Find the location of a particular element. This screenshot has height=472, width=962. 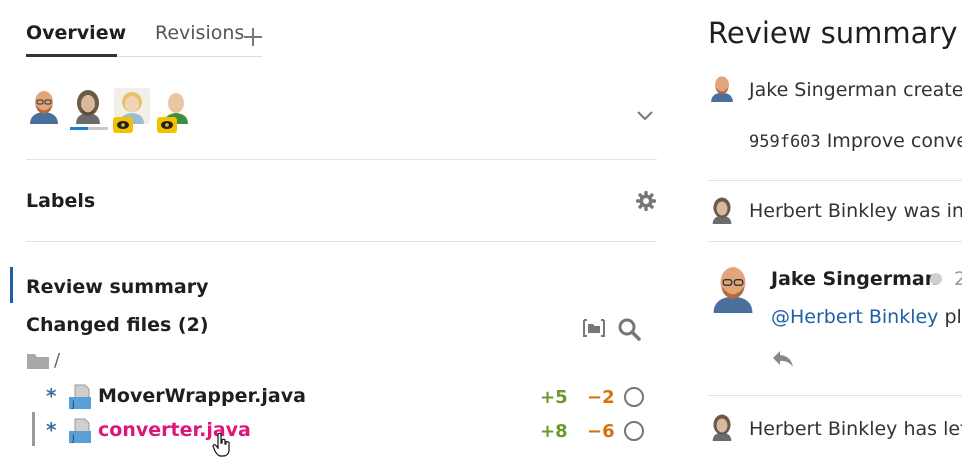

search-icon is located at coordinates (629, 329).